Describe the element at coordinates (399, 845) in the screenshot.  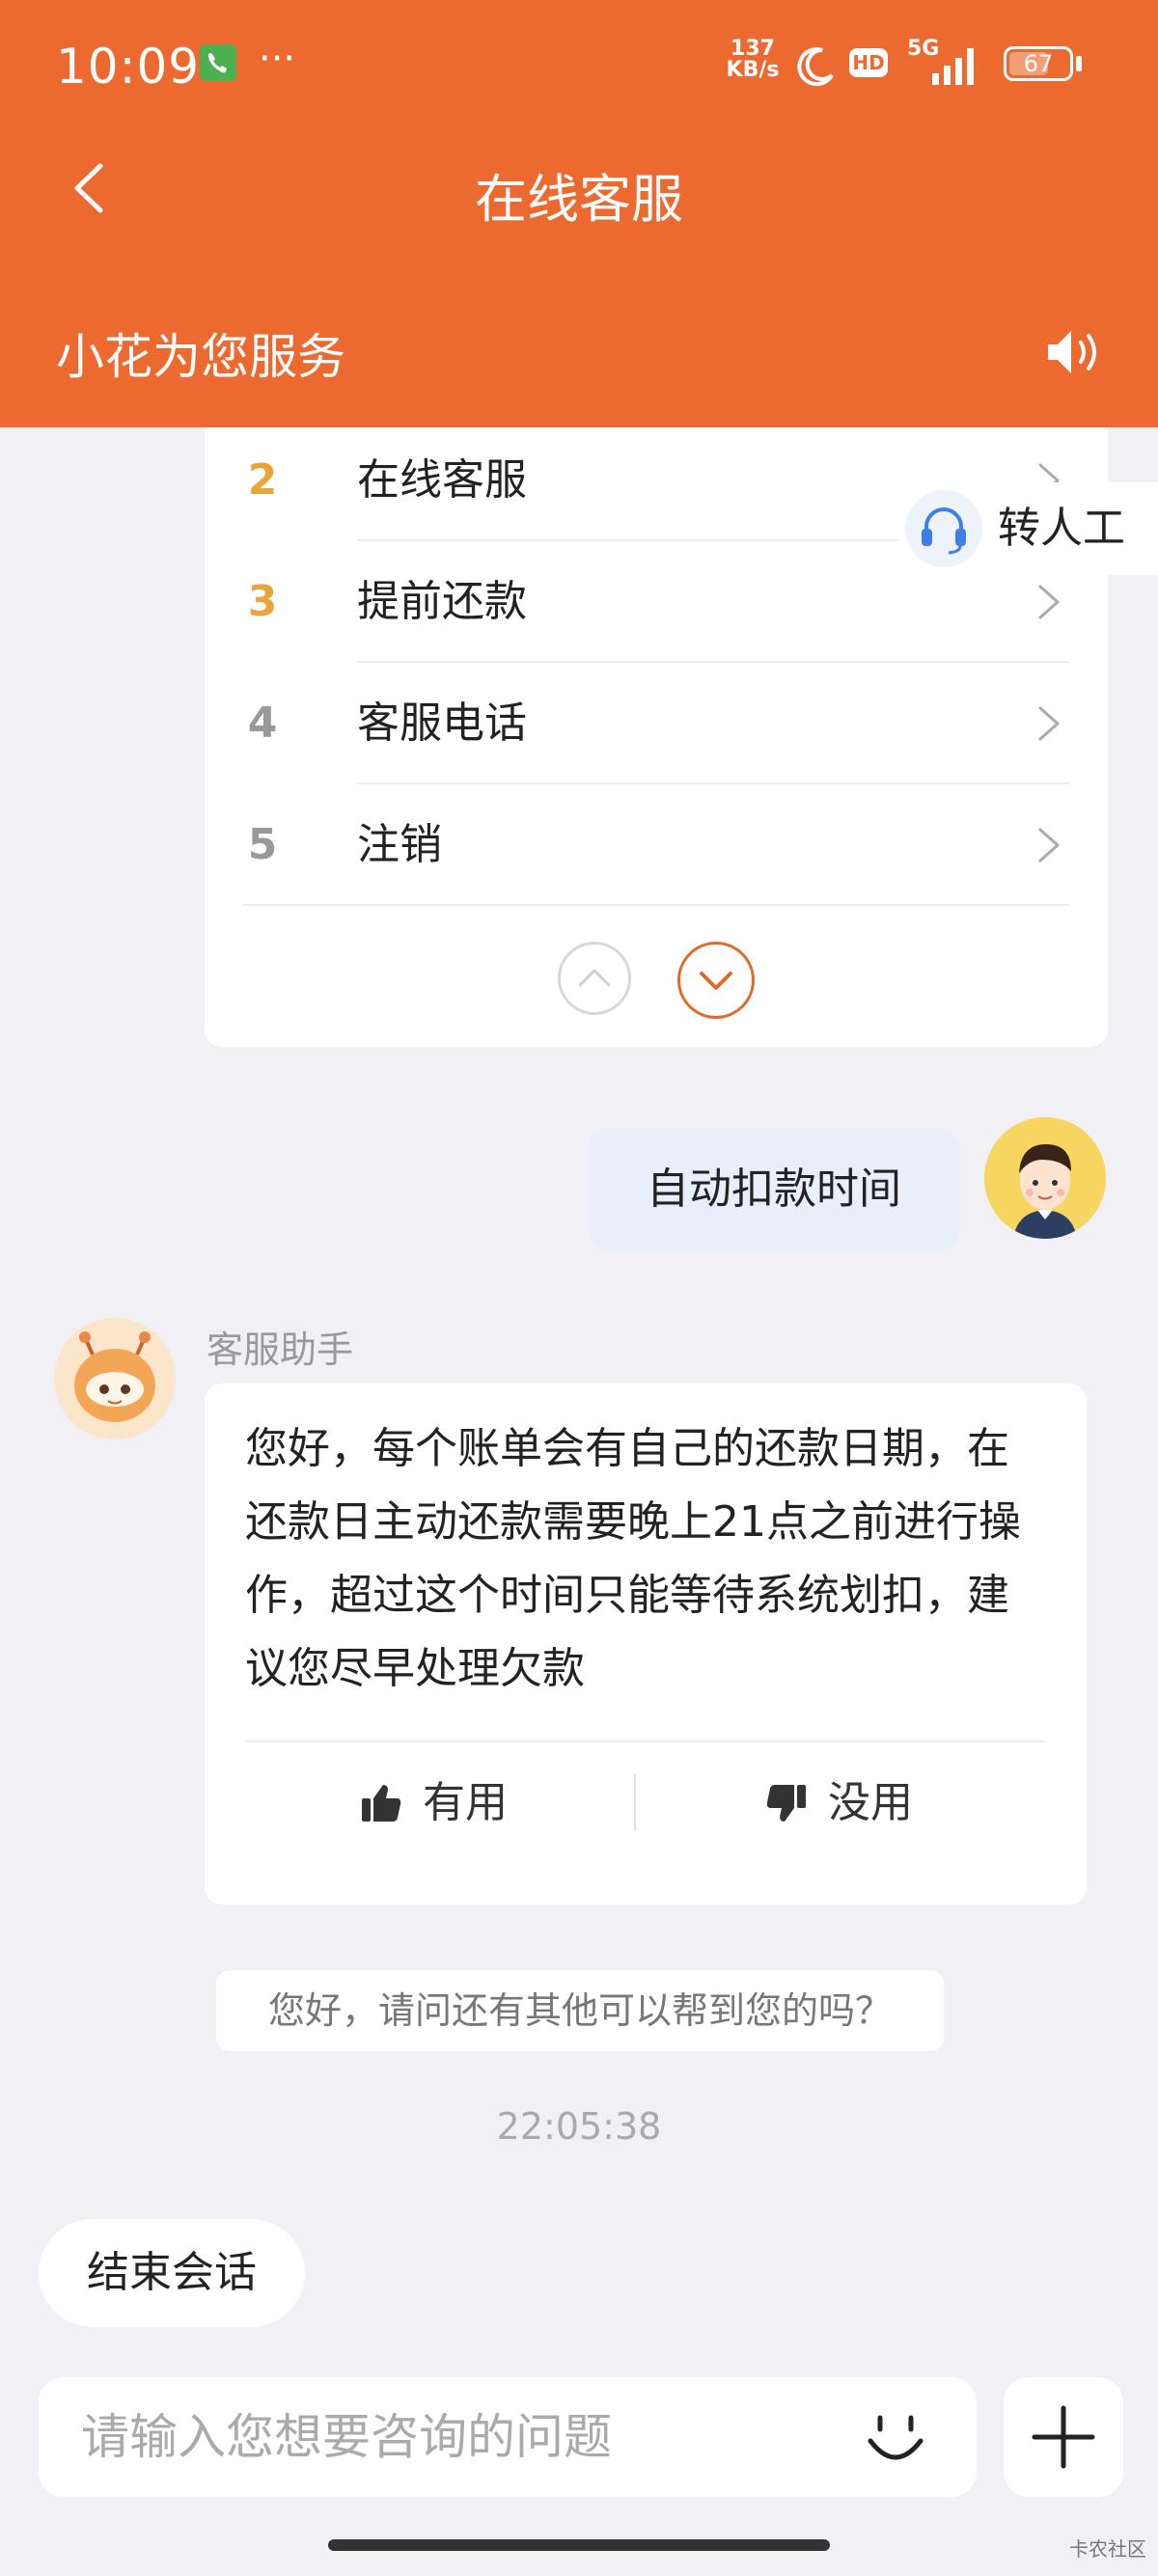
I see `menu-item-label: 注销` at that location.